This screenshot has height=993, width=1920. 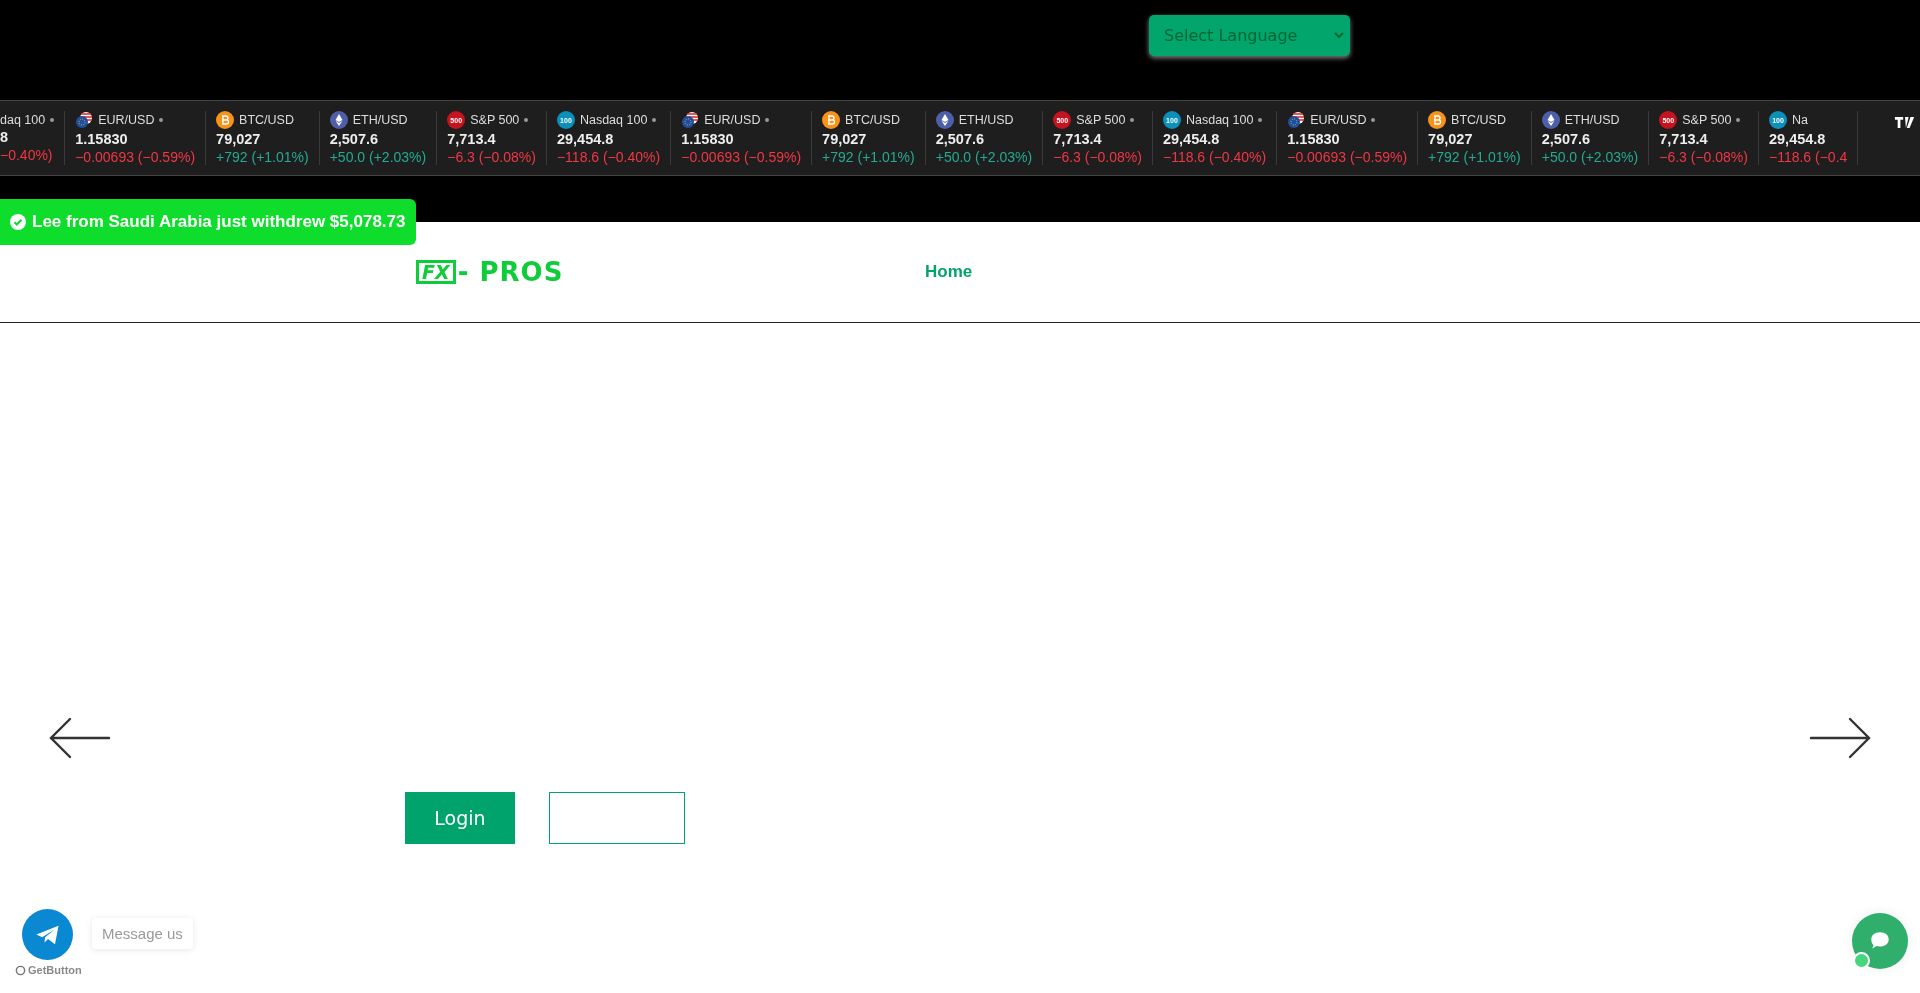 I want to click on credit-text: GetButton, so click(x=55, y=970).